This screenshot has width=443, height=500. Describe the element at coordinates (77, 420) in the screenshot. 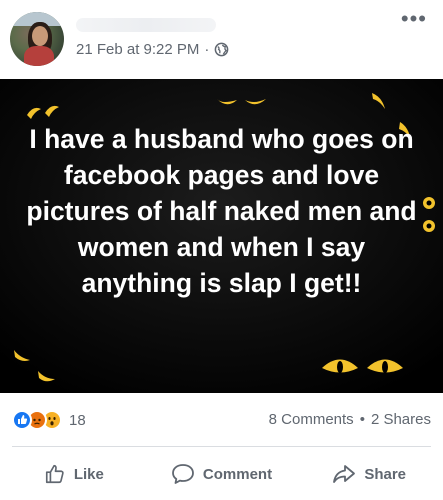

I see `reaction-count: 18` at that location.